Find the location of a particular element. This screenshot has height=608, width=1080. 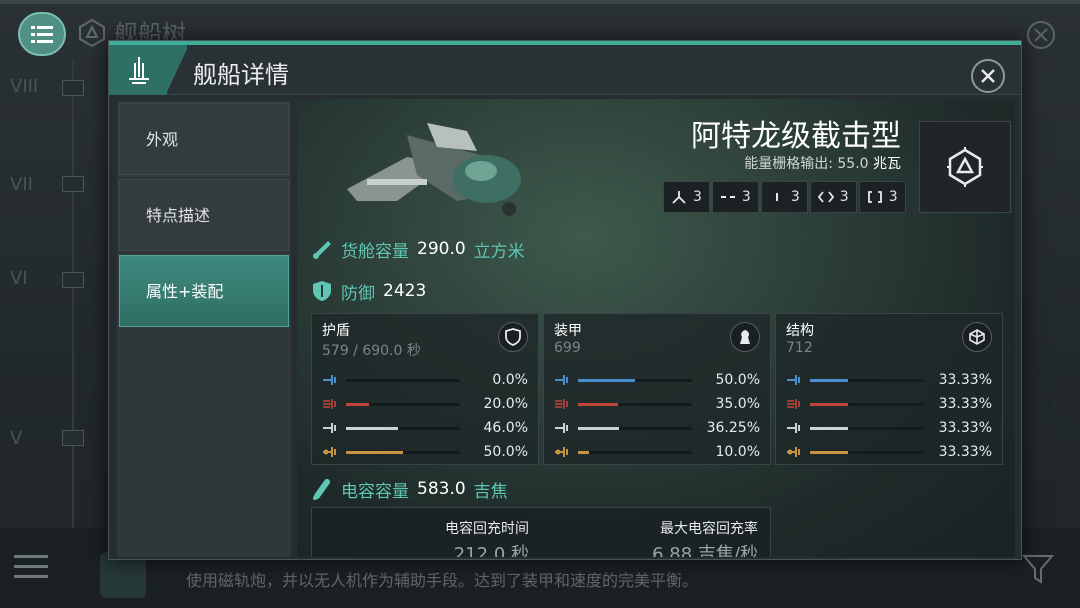

layer-hp: 579 / 690.0 秒 is located at coordinates (371, 351).